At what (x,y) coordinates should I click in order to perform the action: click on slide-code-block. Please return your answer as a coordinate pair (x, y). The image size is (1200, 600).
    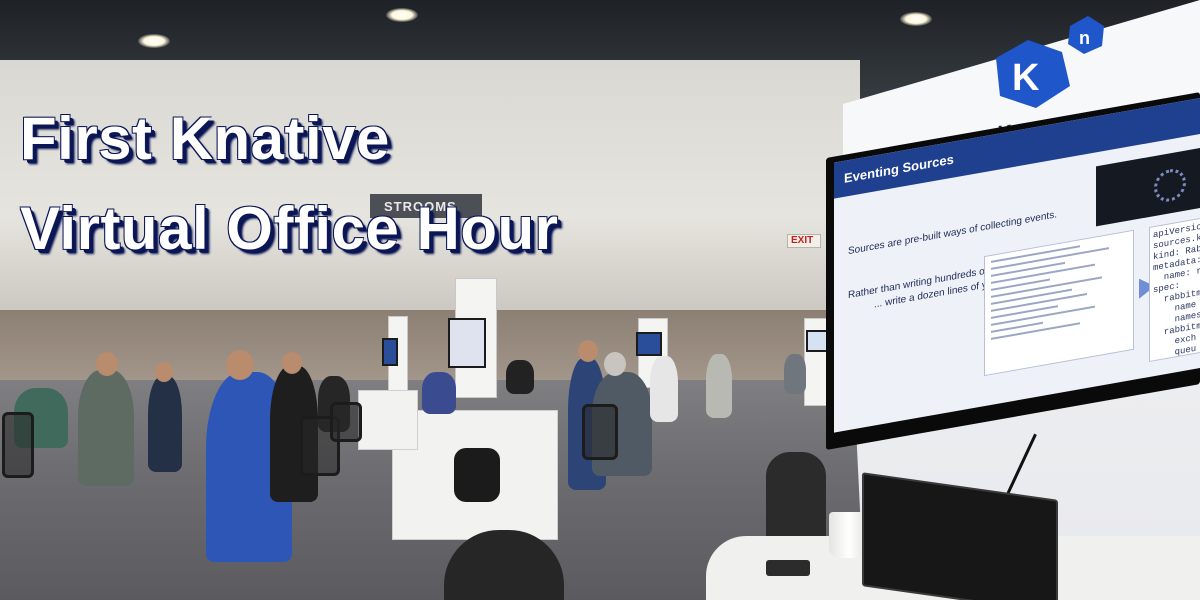
    Looking at the image, I should click on (1059, 303).